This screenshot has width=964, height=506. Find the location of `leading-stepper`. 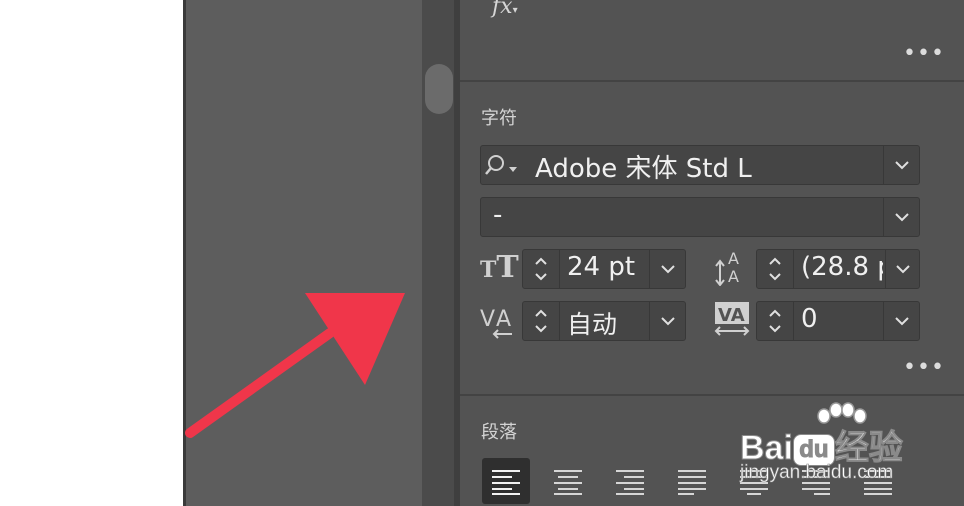

leading-stepper is located at coordinates (775, 269).